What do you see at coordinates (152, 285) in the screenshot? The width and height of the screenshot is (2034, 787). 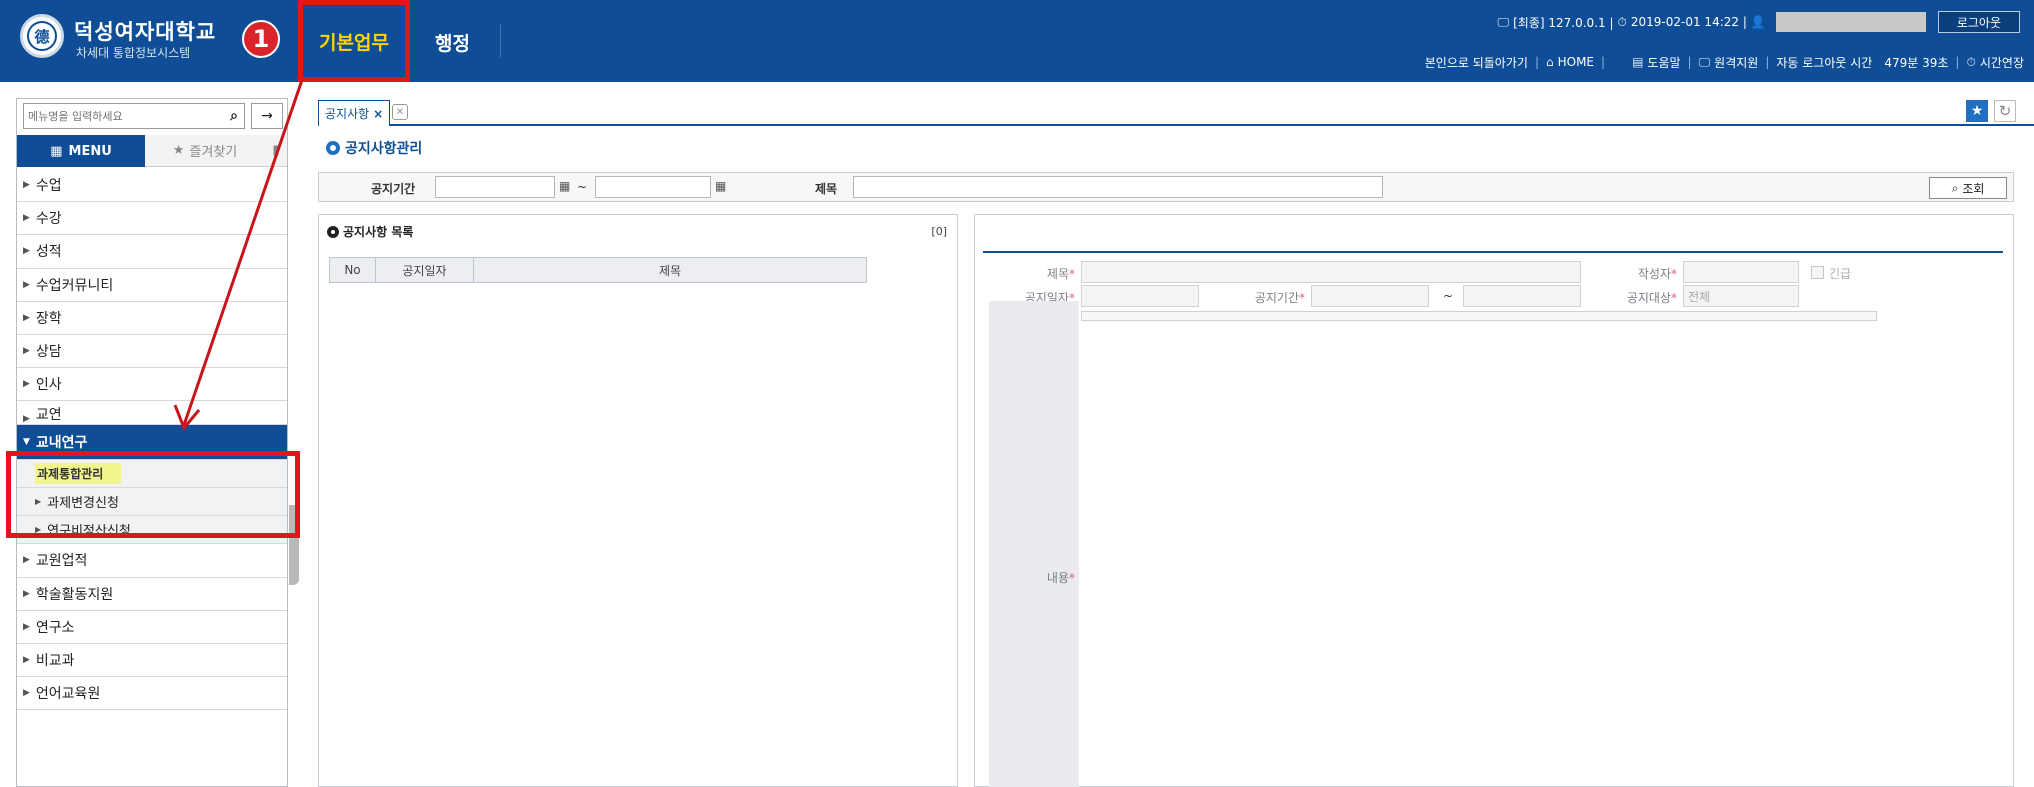 I see `menu-item-class-community: ▶ 수업커뮤니티` at bounding box center [152, 285].